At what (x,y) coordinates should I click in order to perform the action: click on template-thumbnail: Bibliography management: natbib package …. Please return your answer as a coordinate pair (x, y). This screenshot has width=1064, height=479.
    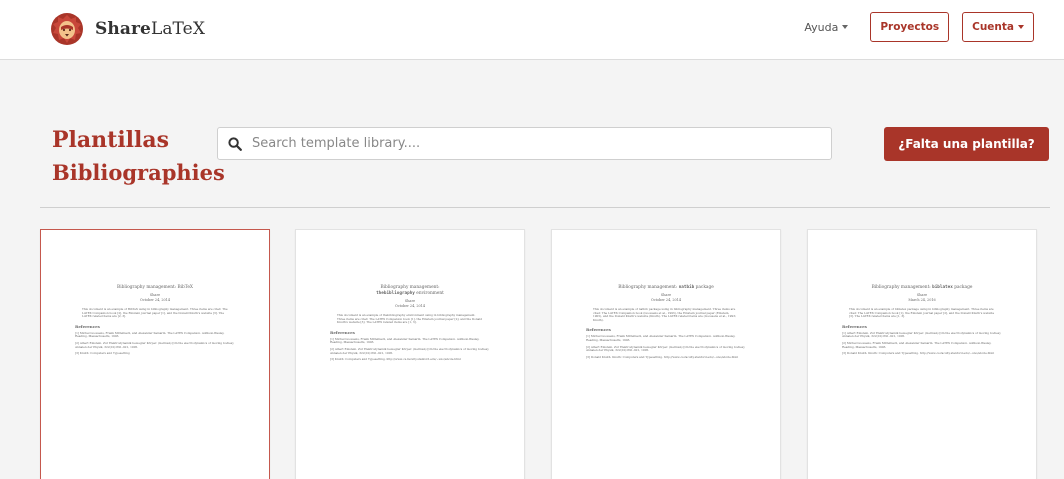
    Looking at the image, I should click on (666, 322).